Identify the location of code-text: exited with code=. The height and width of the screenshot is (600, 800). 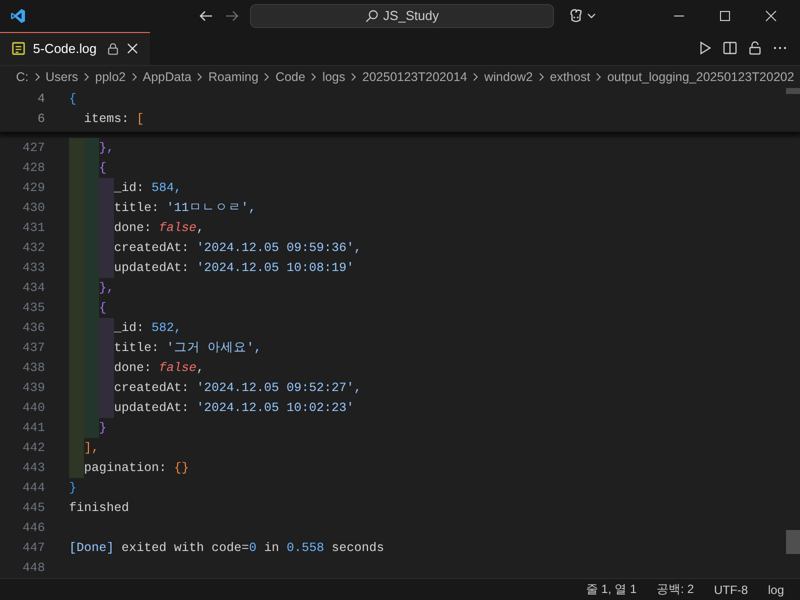
(186, 549).